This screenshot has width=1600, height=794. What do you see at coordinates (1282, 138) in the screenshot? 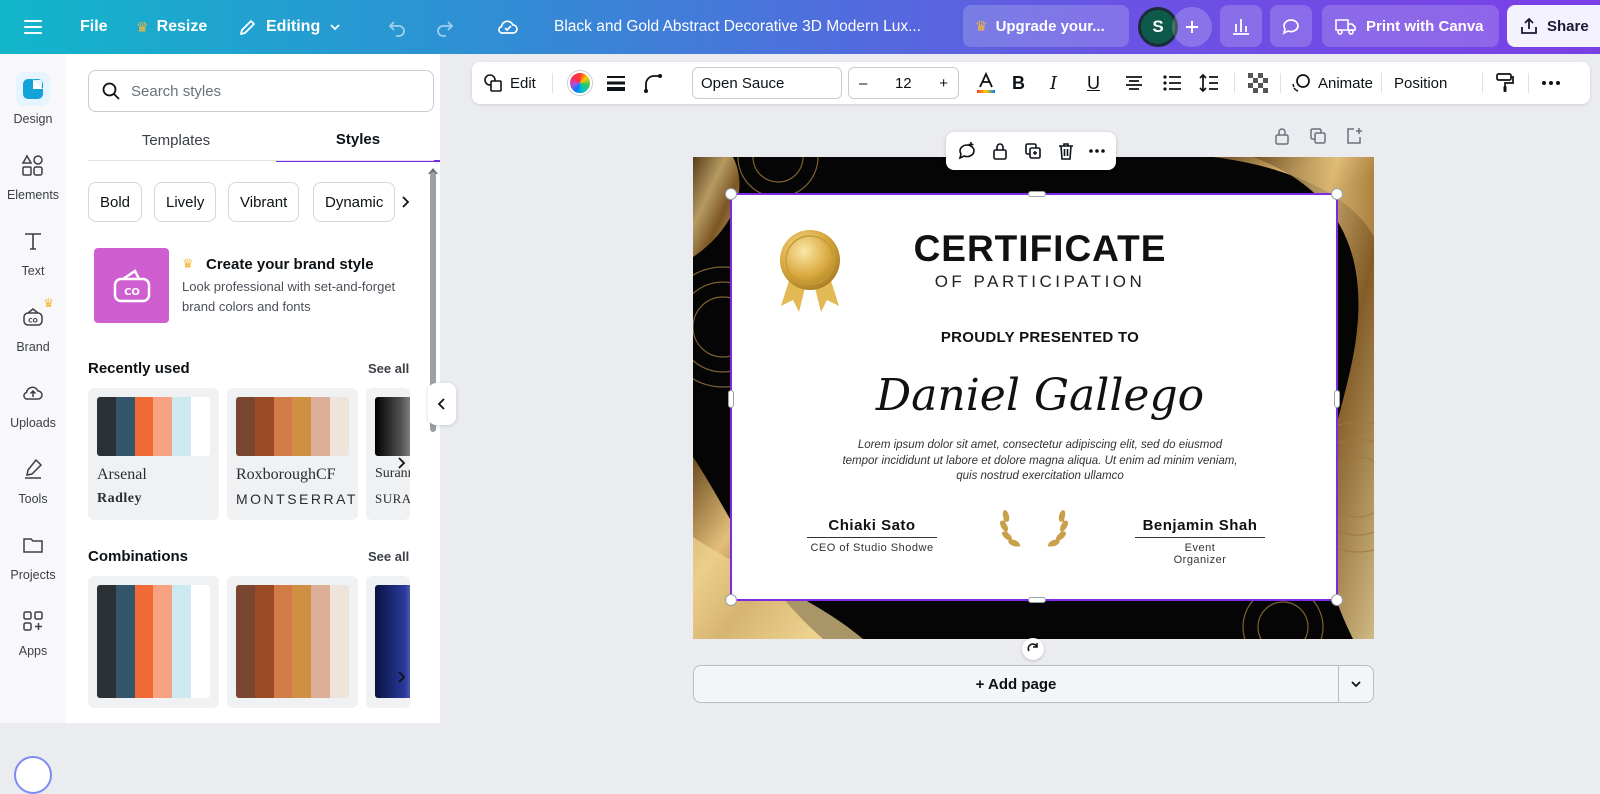
I see `lock-page-button` at bounding box center [1282, 138].